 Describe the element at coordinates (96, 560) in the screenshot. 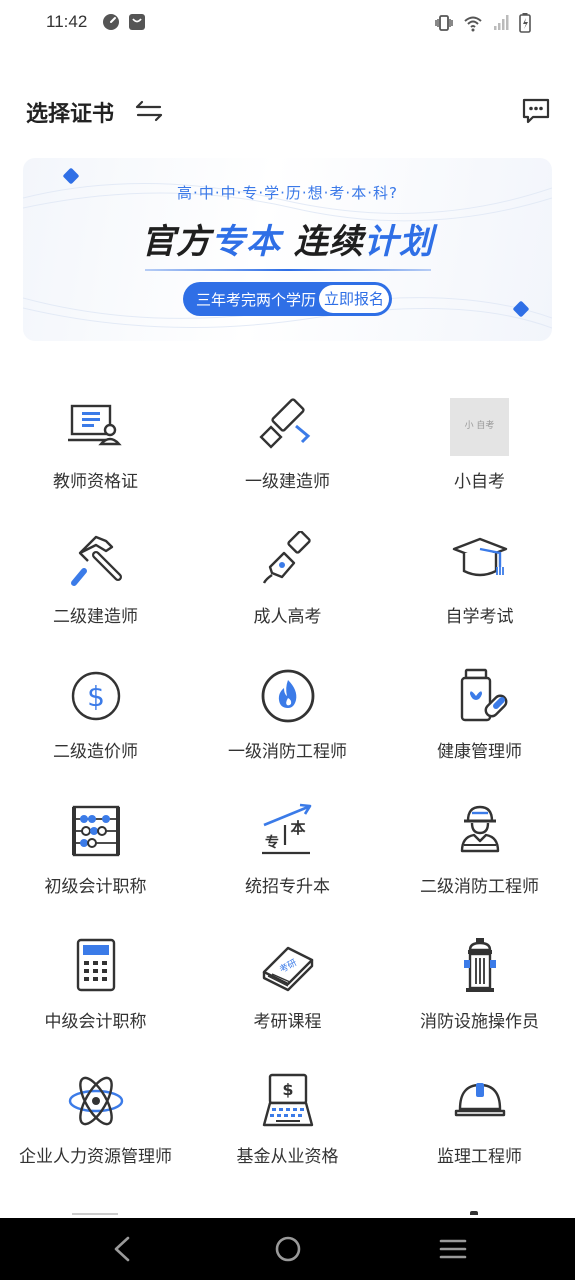

I see `hammer-icon` at that location.